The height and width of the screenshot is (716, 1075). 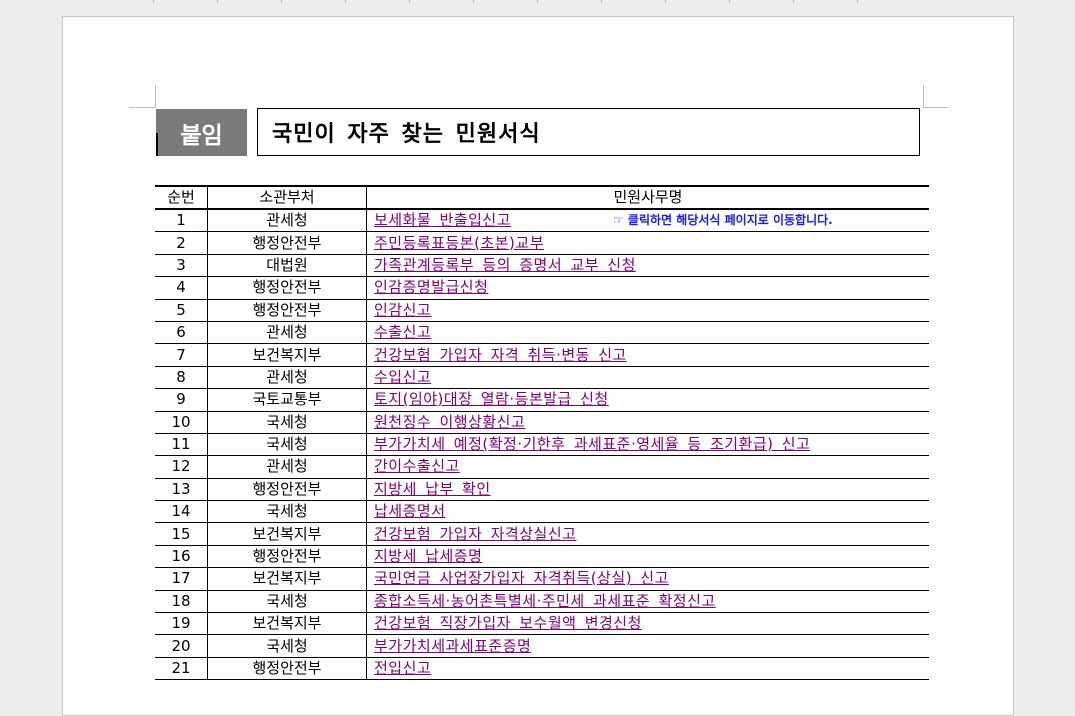 I want to click on row-number: 10, so click(x=181, y=422).